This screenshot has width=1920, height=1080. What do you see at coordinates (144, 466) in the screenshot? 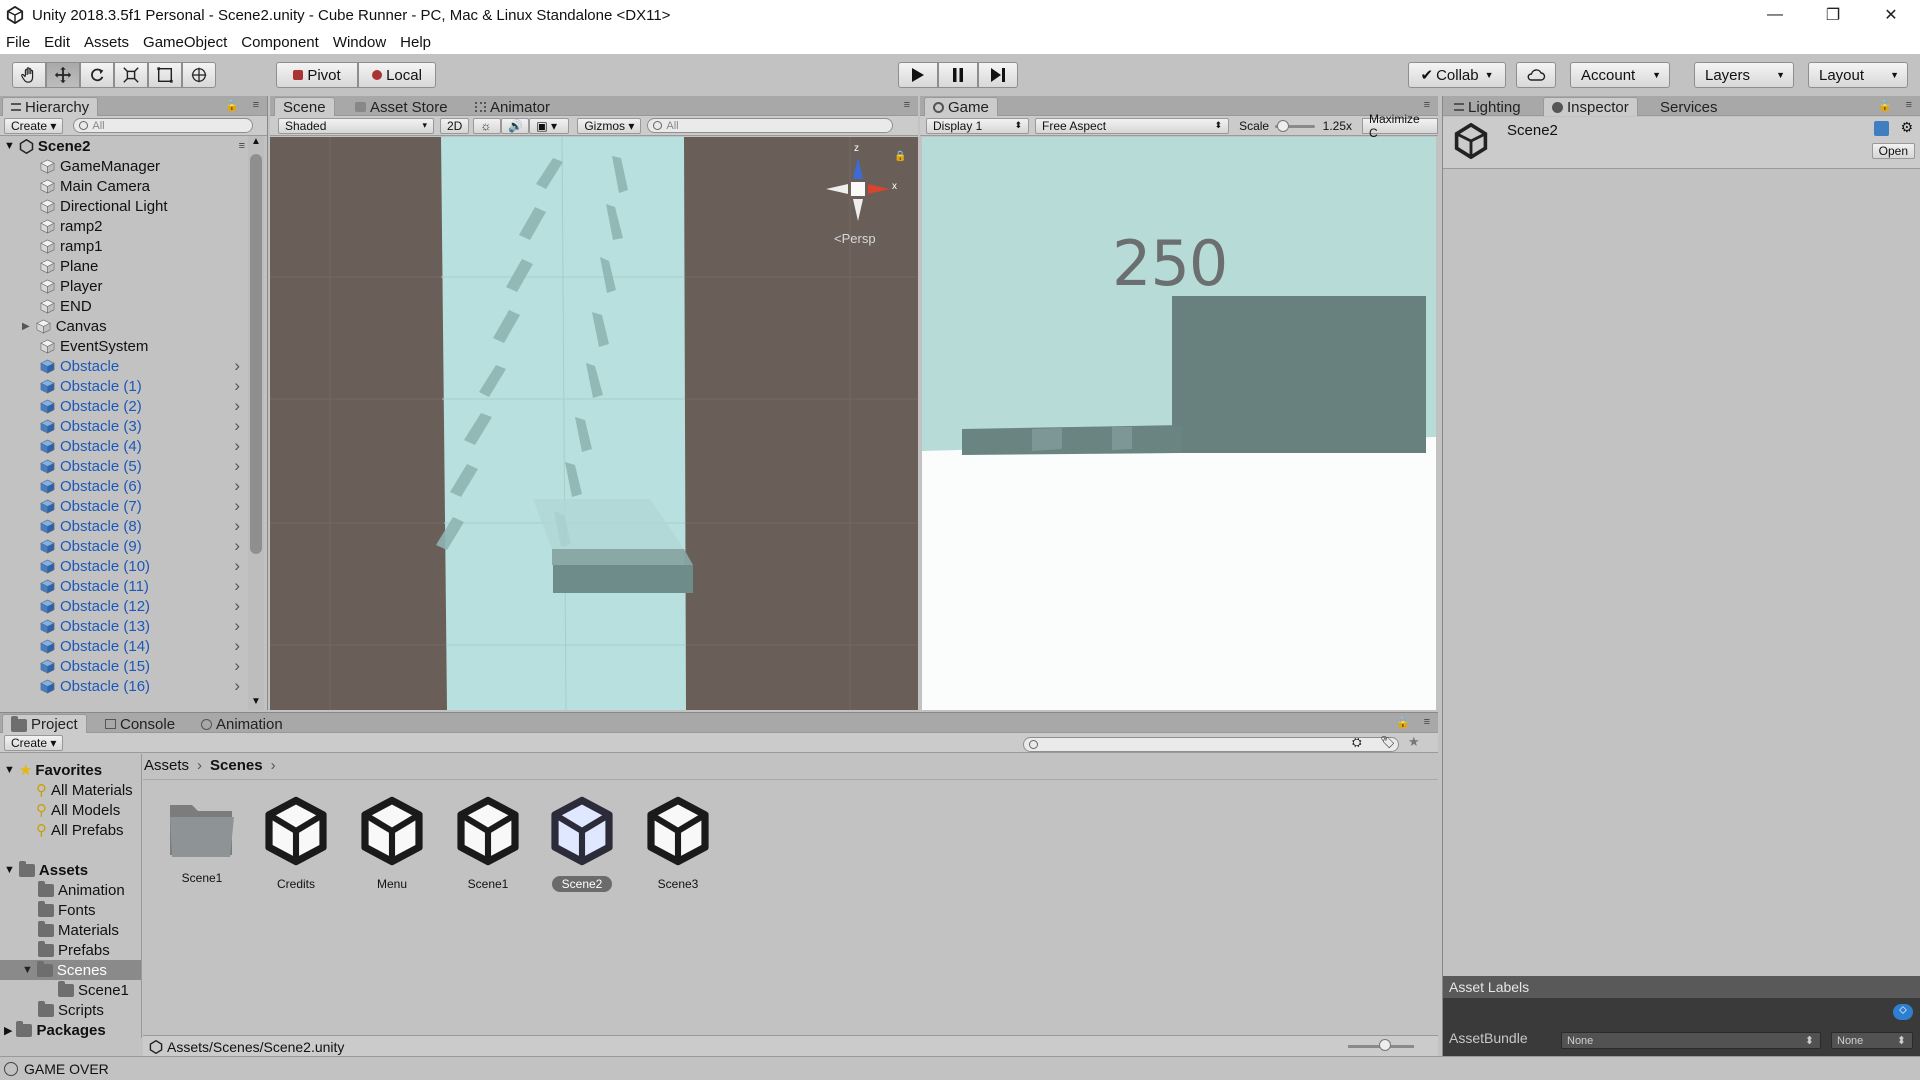
I see `hierarchy-item: Obstacle (5) ›` at bounding box center [144, 466].